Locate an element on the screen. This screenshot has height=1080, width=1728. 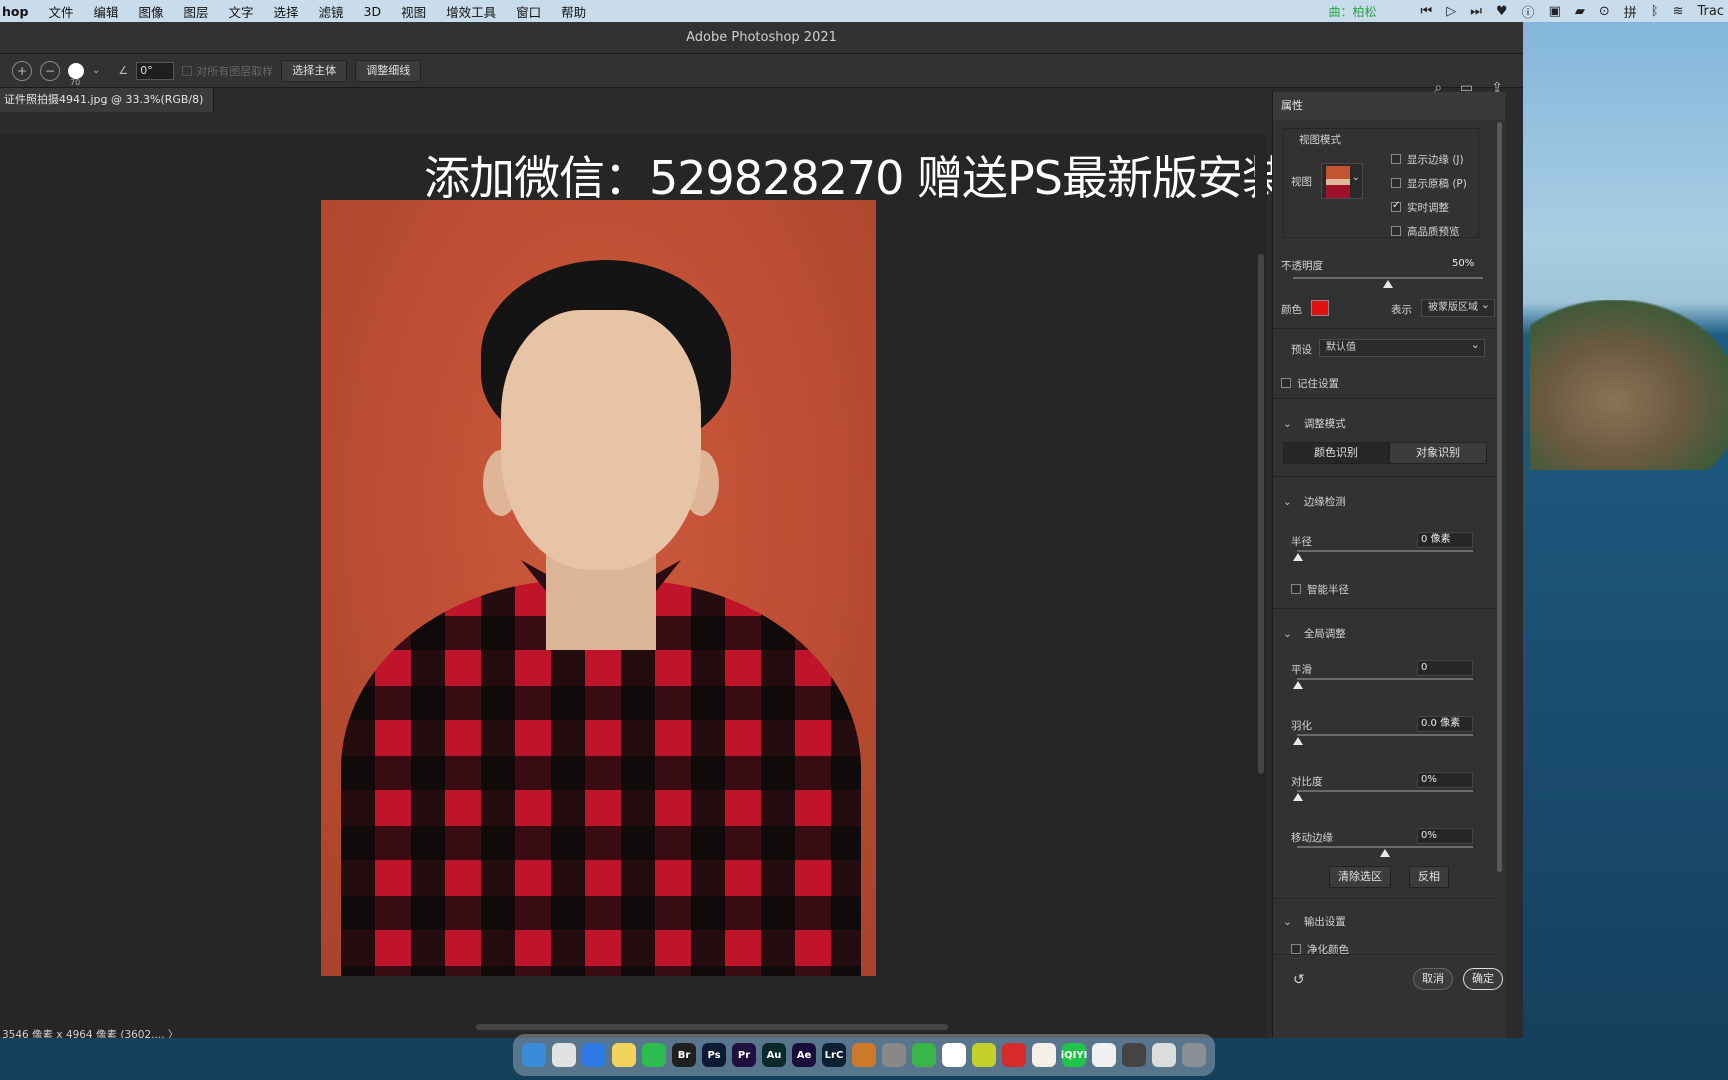
edge-detection-header: ⌄ 边缘检测 is located at coordinates (1314, 501).